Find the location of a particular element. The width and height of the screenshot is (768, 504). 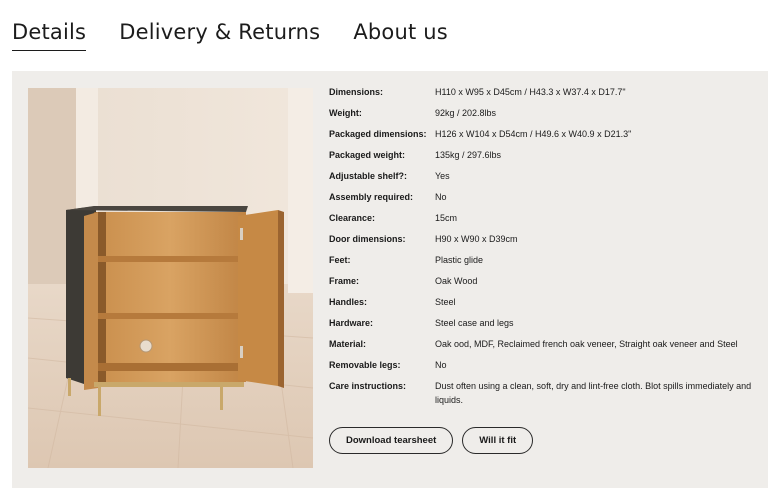

spec-label: Handles: is located at coordinates (348, 302).